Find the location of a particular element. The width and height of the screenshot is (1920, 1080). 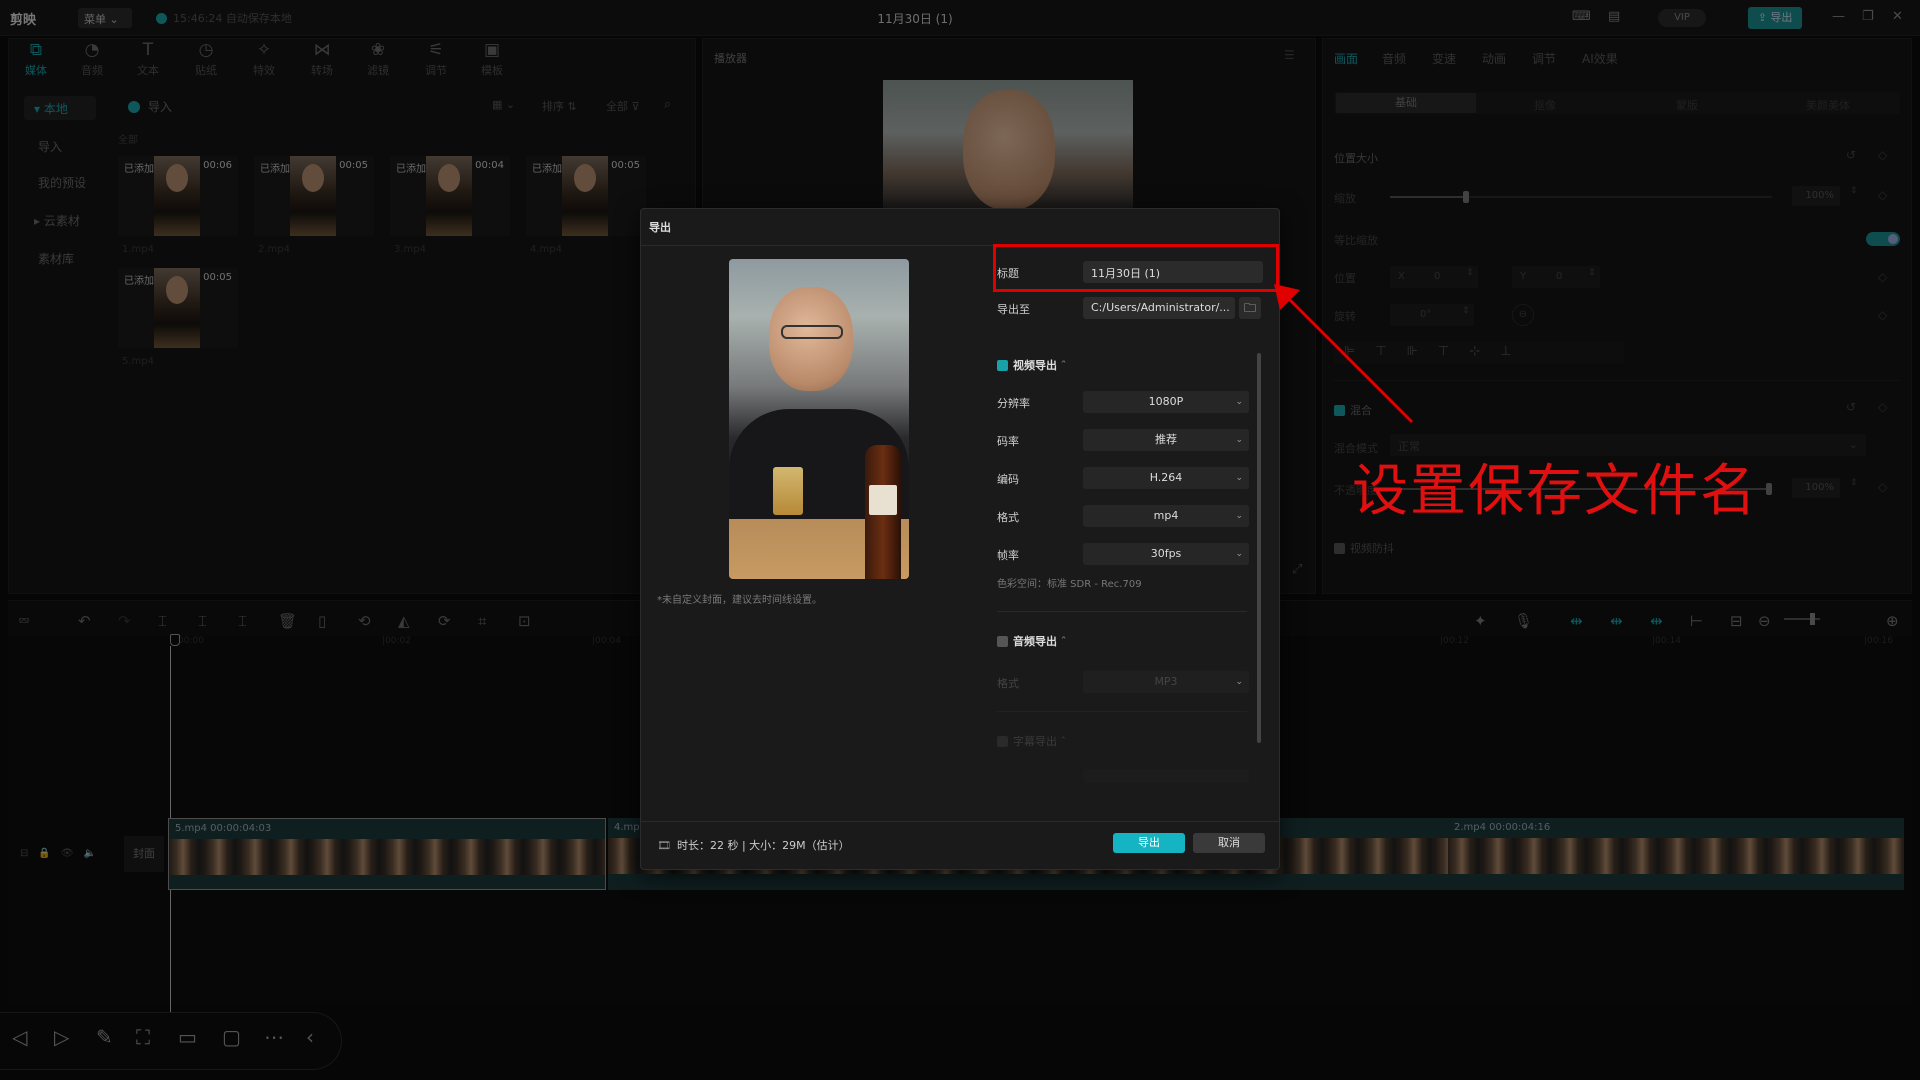

footer-divider is located at coordinates (960, 821).